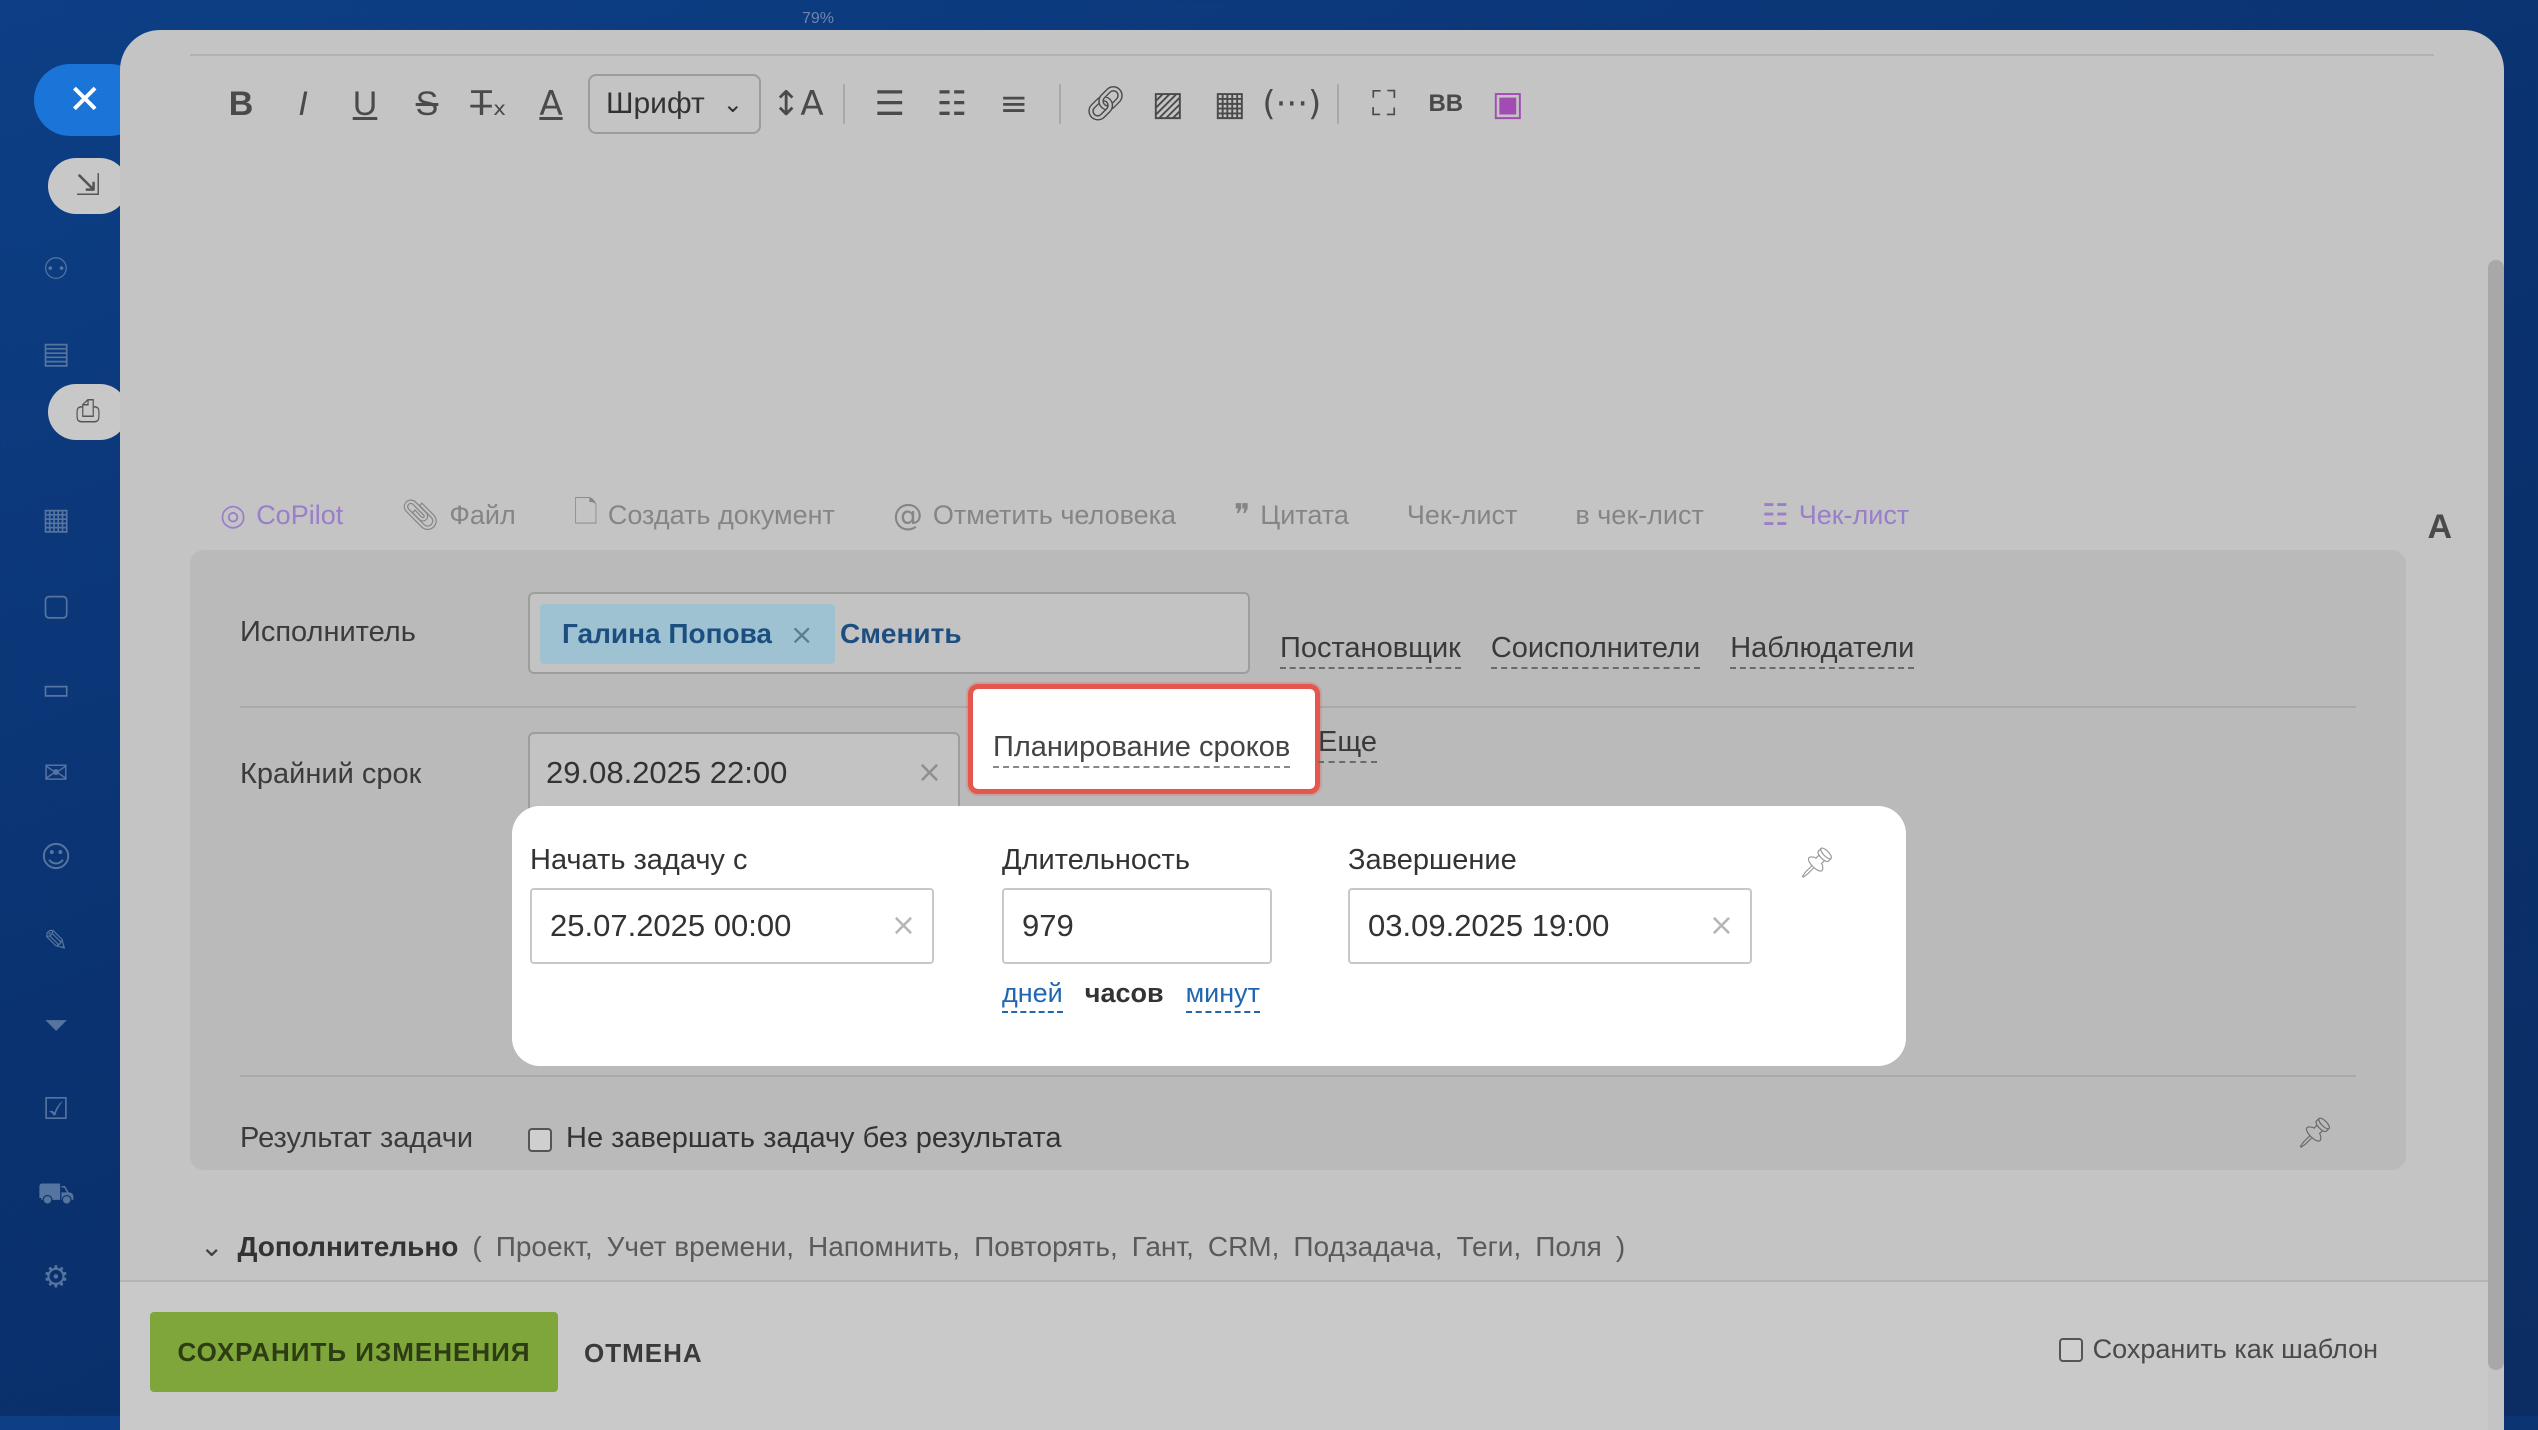 The height and width of the screenshot is (1430, 2538). Describe the element at coordinates (56, 606) in the screenshot. I see `sidebar-docs-icon: ▢` at that location.